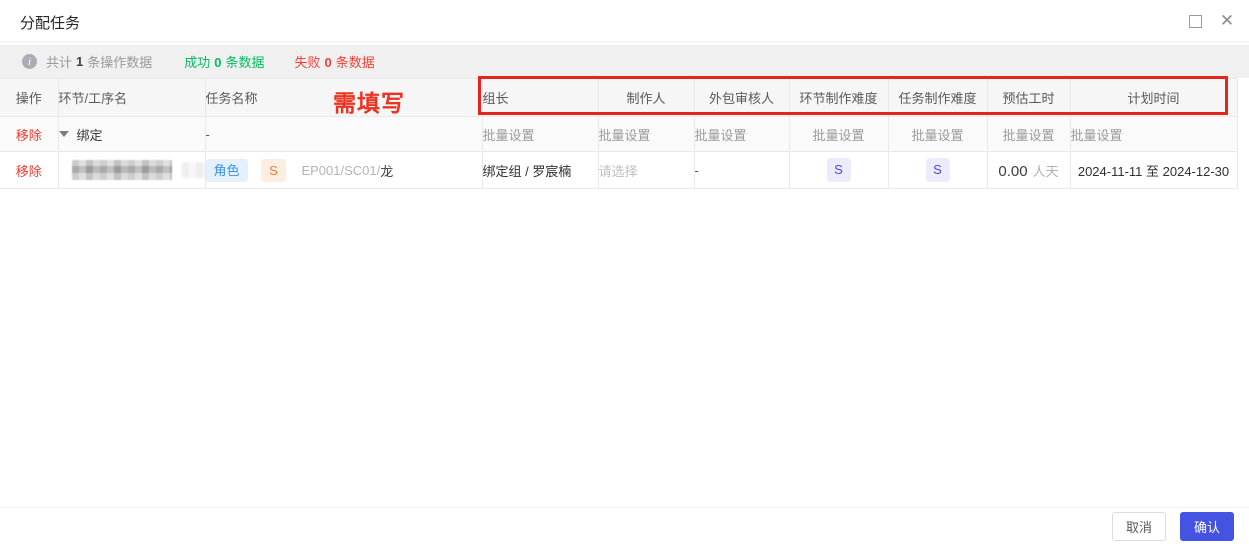  What do you see at coordinates (1013, 171) in the screenshot?
I see `estimate-value: 0.00` at bounding box center [1013, 171].